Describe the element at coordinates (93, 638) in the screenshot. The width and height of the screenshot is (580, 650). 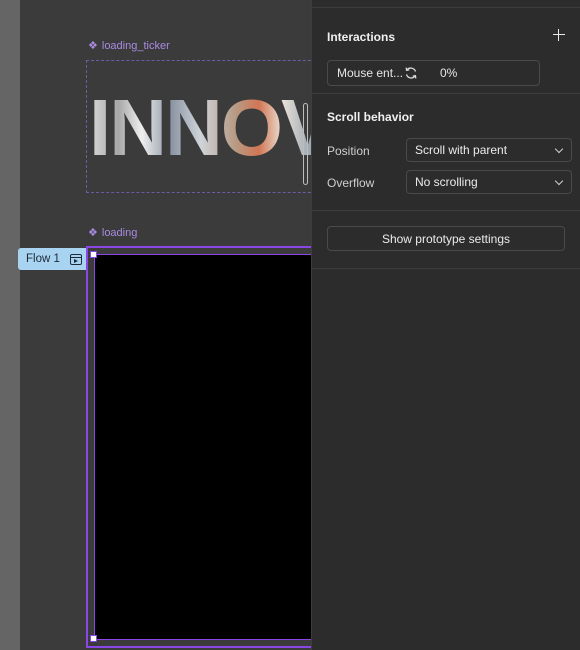
I see `resize-handle-bottom-left` at that location.